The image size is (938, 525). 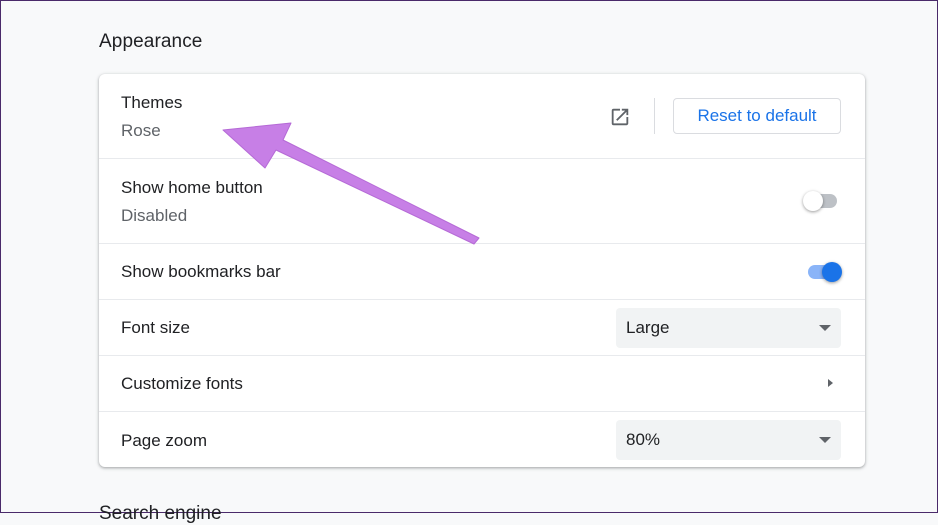 What do you see at coordinates (643, 439) in the screenshot?
I see `page-zoom-selected: 80%` at bounding box center [643, 439].